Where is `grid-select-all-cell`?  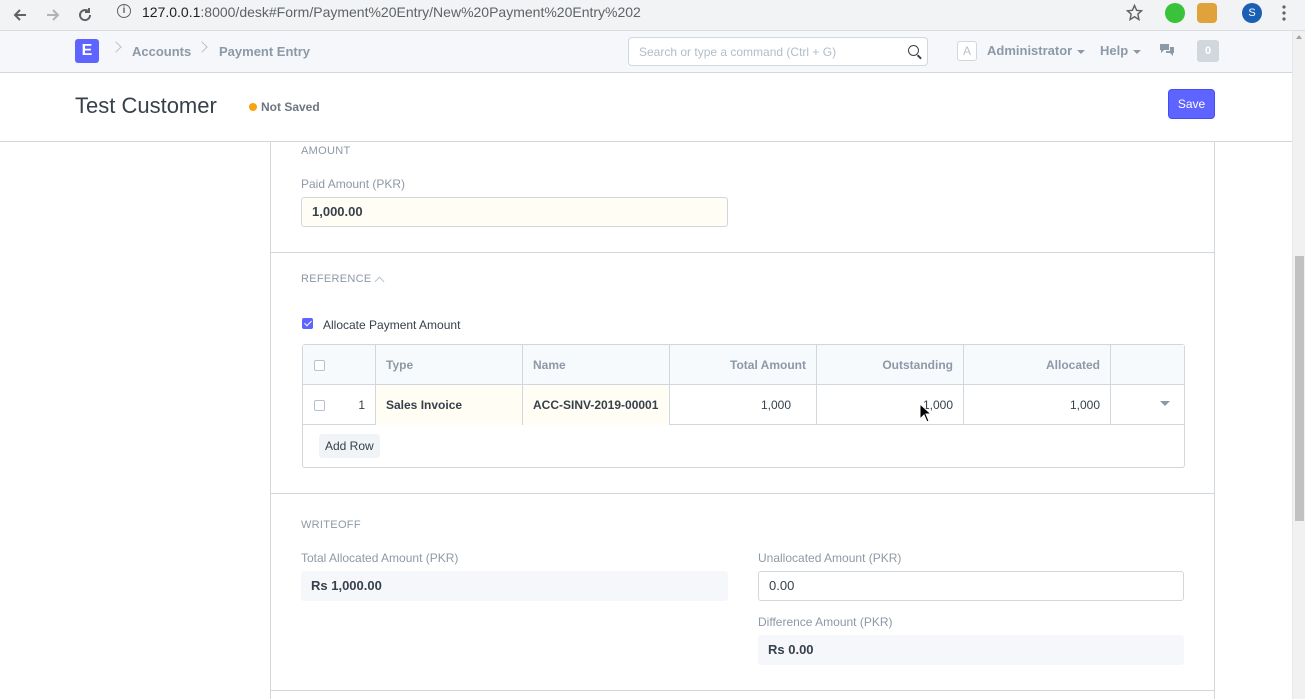 grid-select-all-cell is located at coordinates (339, 365).